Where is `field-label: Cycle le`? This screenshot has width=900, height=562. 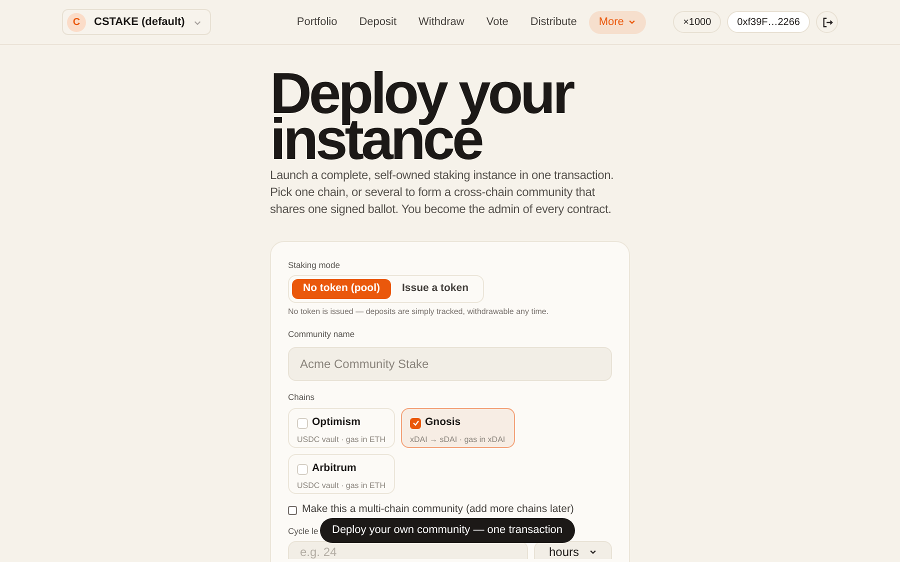 field-label: Cycle le is located at coordinates (303, 531).